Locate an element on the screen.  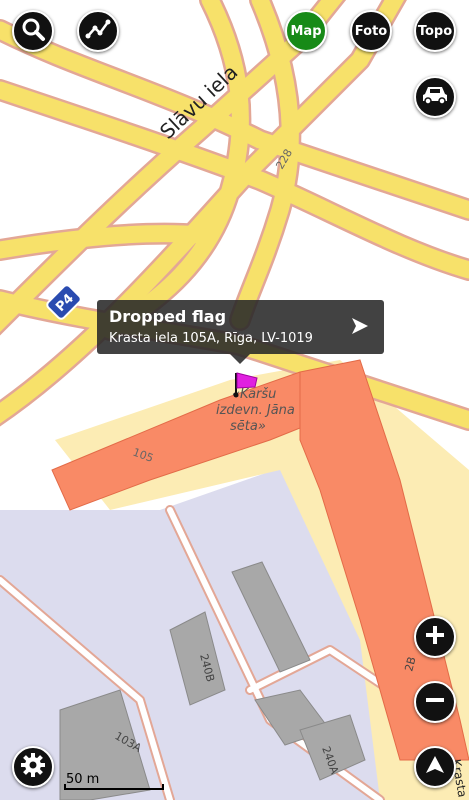
popup-address: Krasta iela 105A, Rīga, LV-1019 is located at coordinates (211, 338).